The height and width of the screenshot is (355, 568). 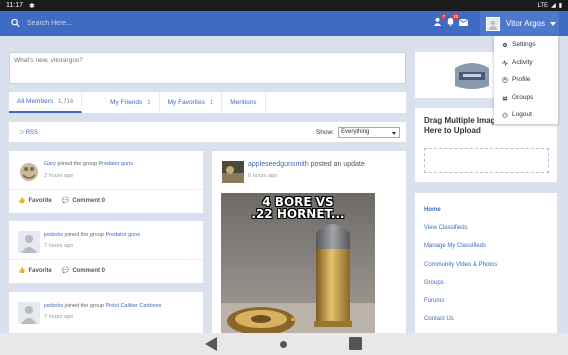 I want to click on menu-item-label: Settings, so click(x=524, y=45).